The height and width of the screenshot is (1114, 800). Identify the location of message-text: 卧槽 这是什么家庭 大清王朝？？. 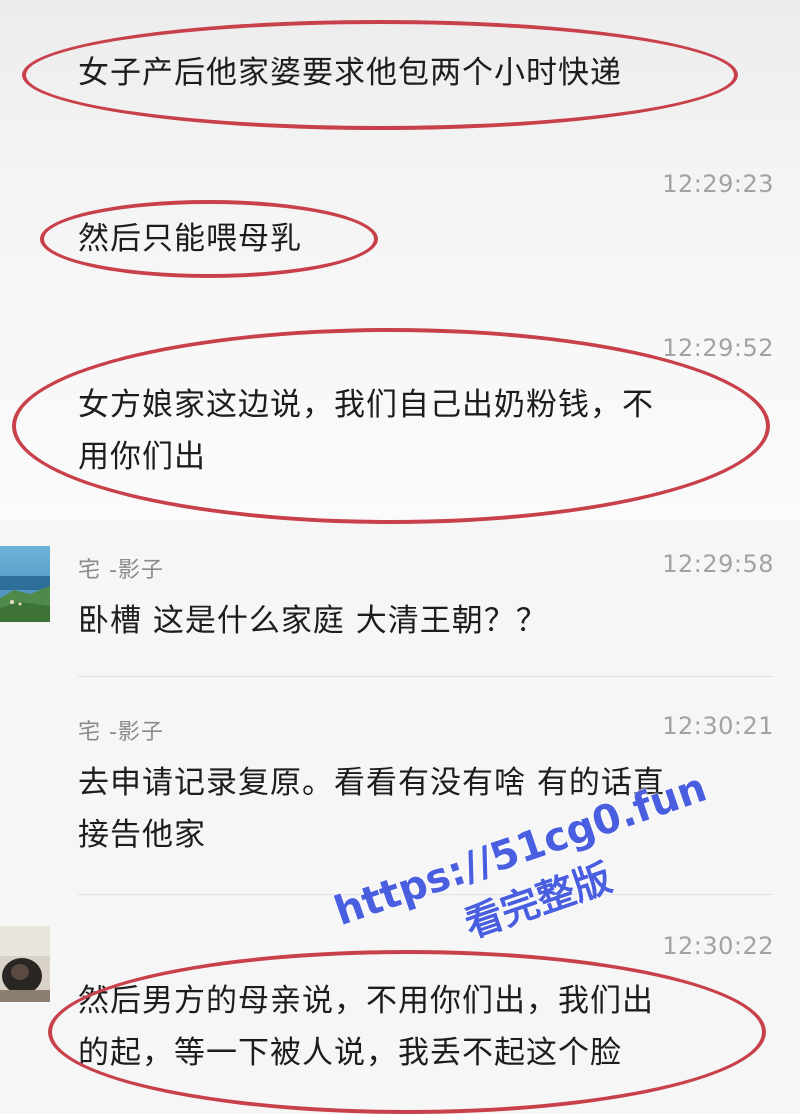
(313, 621).